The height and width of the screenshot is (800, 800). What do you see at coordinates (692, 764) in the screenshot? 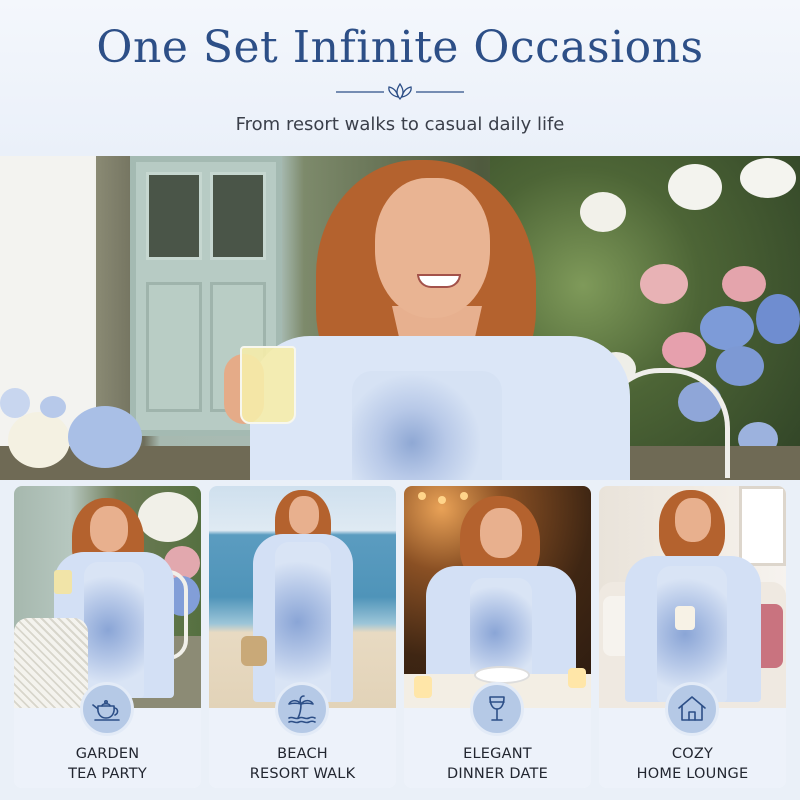
I see `card-label: COZY HOME LOUNGE` at bounding box center [692, 764].